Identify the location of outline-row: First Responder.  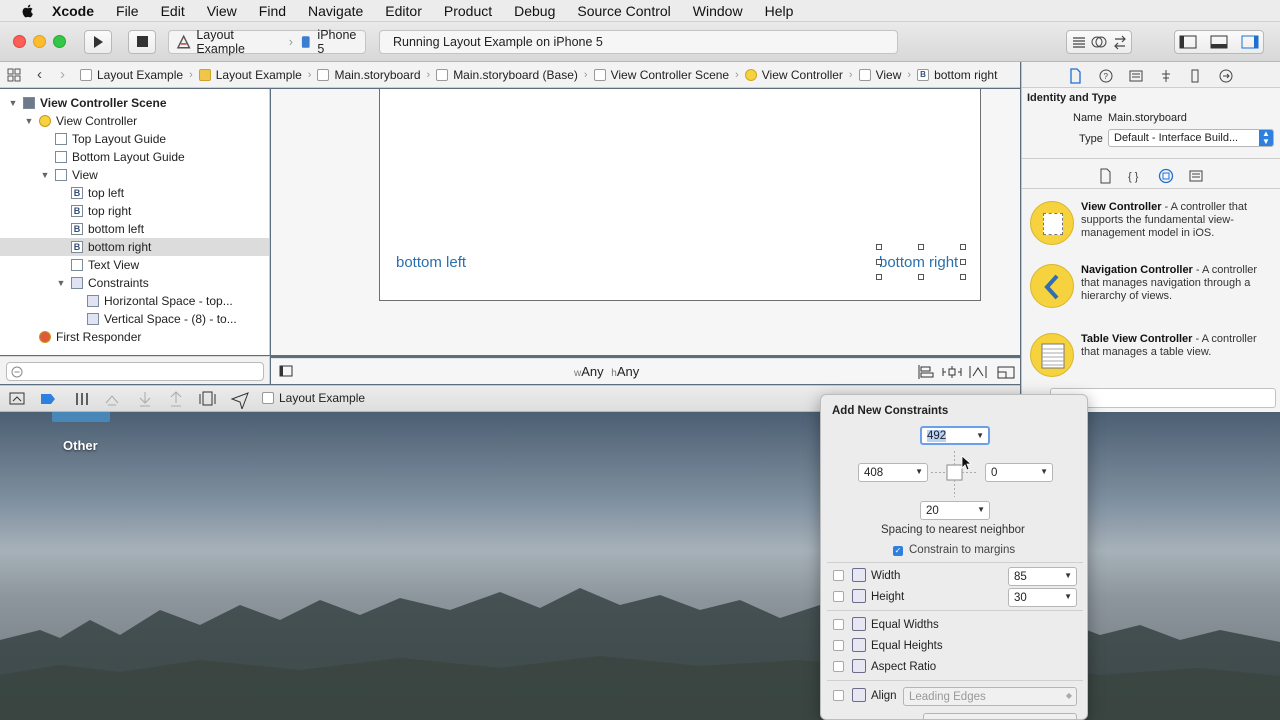
(134, 337).